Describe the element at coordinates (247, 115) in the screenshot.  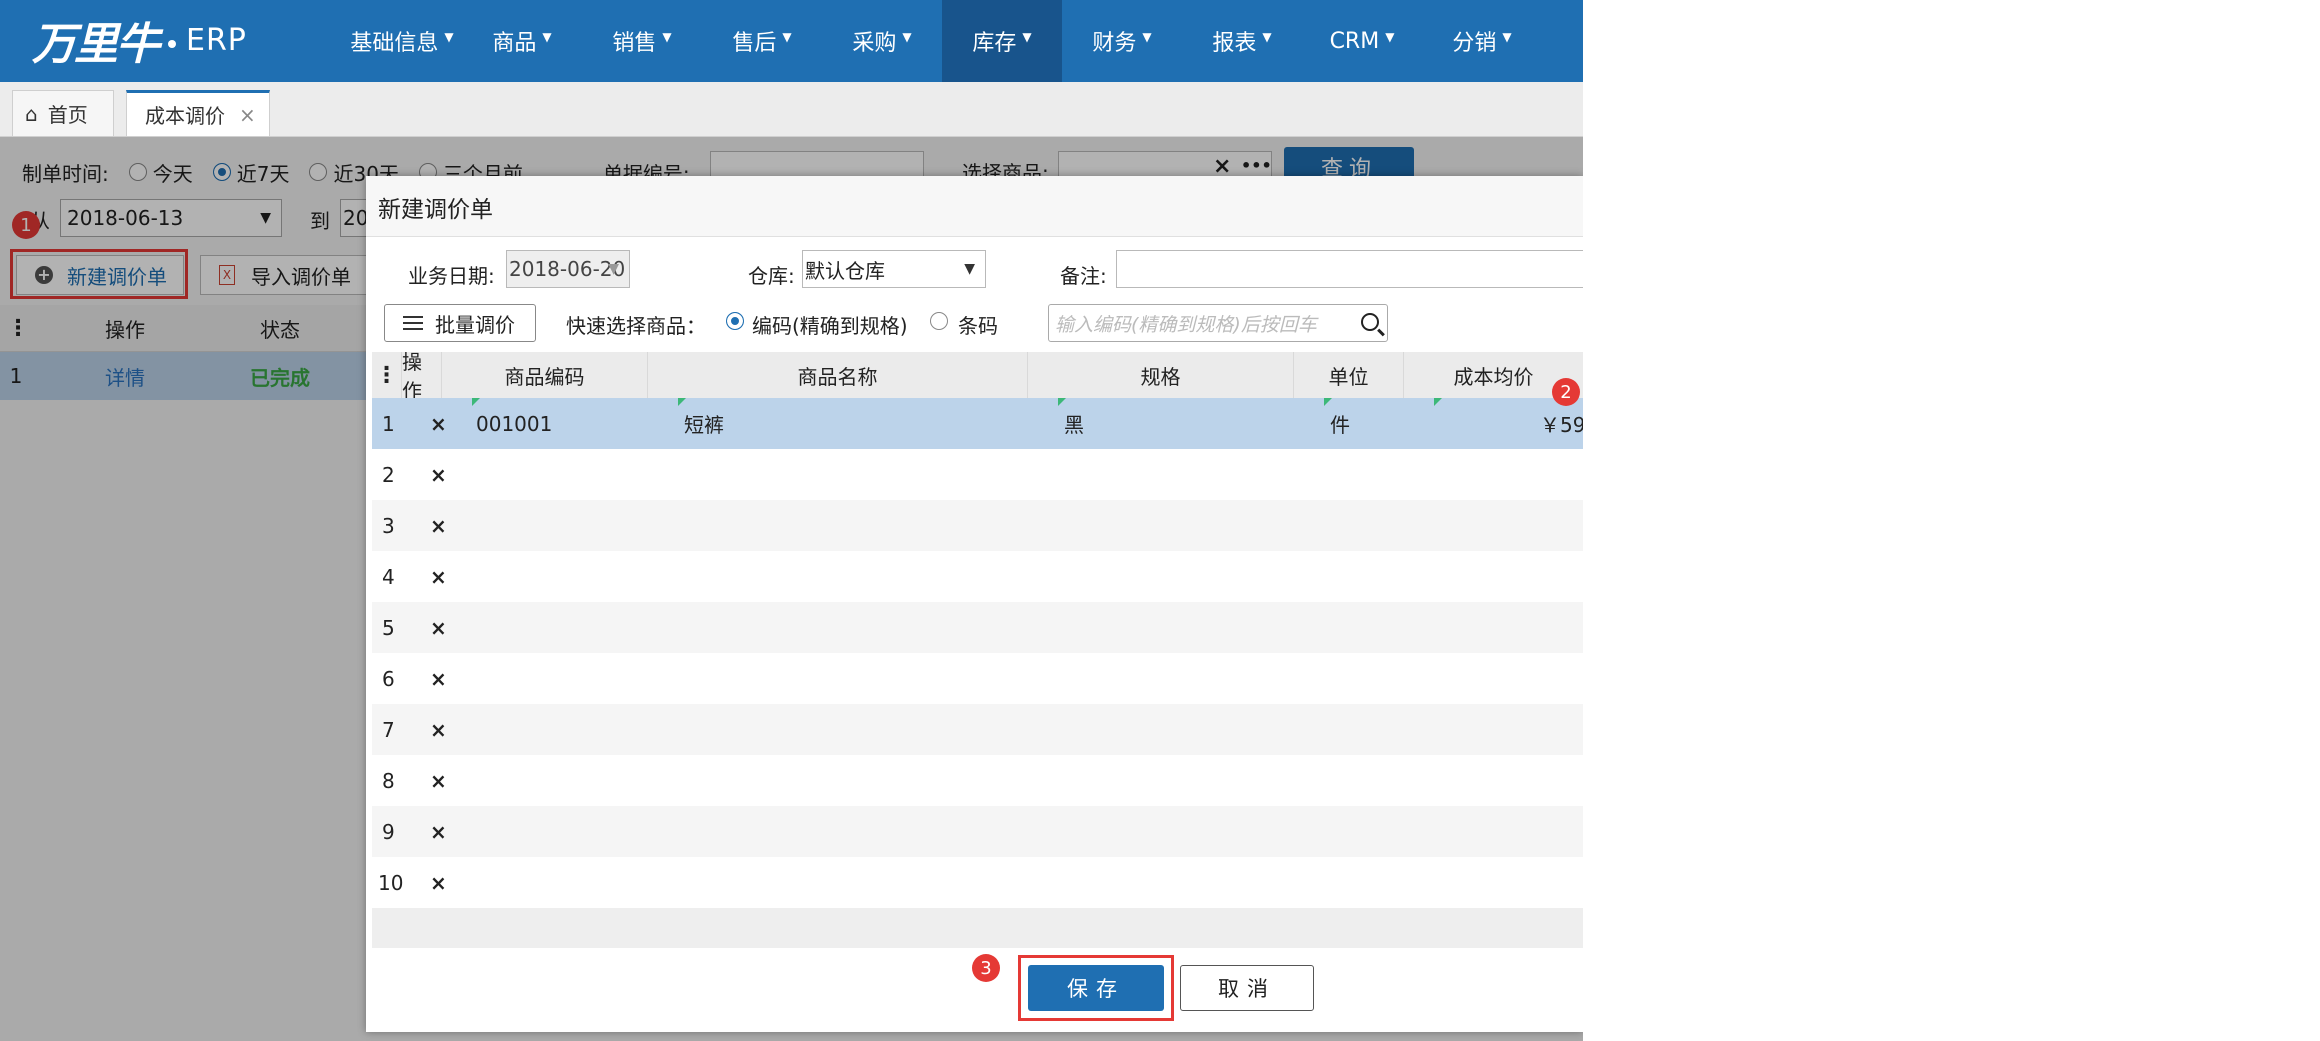
I see `close-icon: ×` at that location.